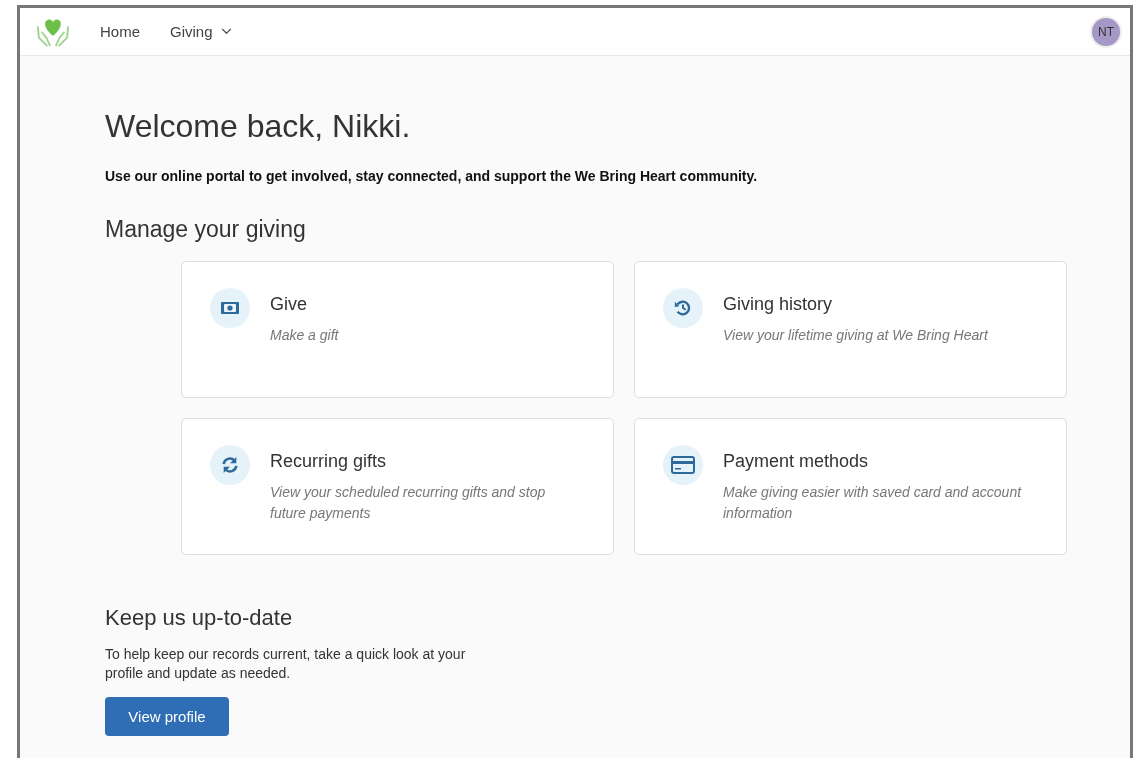 The width and height of the screenshot is (1140, 758). What do you see at coordinates (1106, 31) in the screenshot?
I see `user-avatar: NT` at bounding box center [1106, 31].